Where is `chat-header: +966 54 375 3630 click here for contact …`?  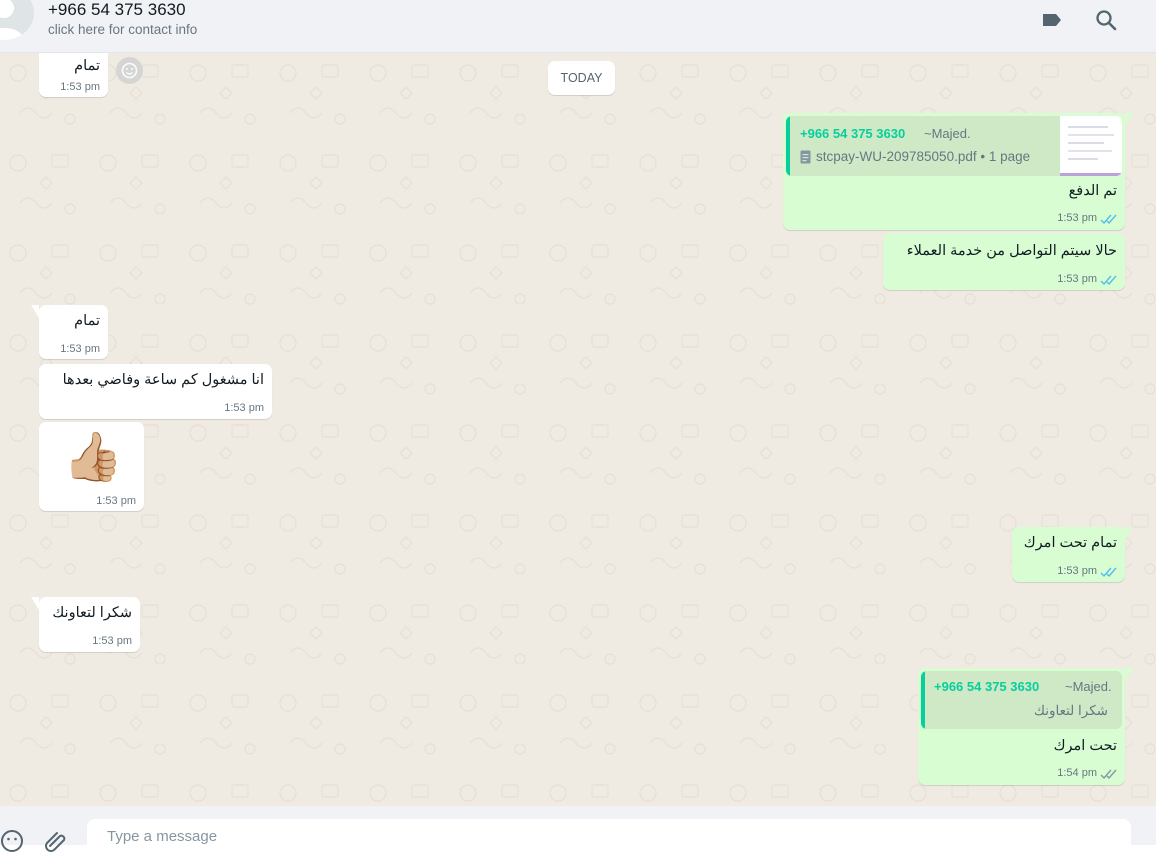
chat-header: +966 54 375 3630 click here for contact … is located at coordinates (578, 26).